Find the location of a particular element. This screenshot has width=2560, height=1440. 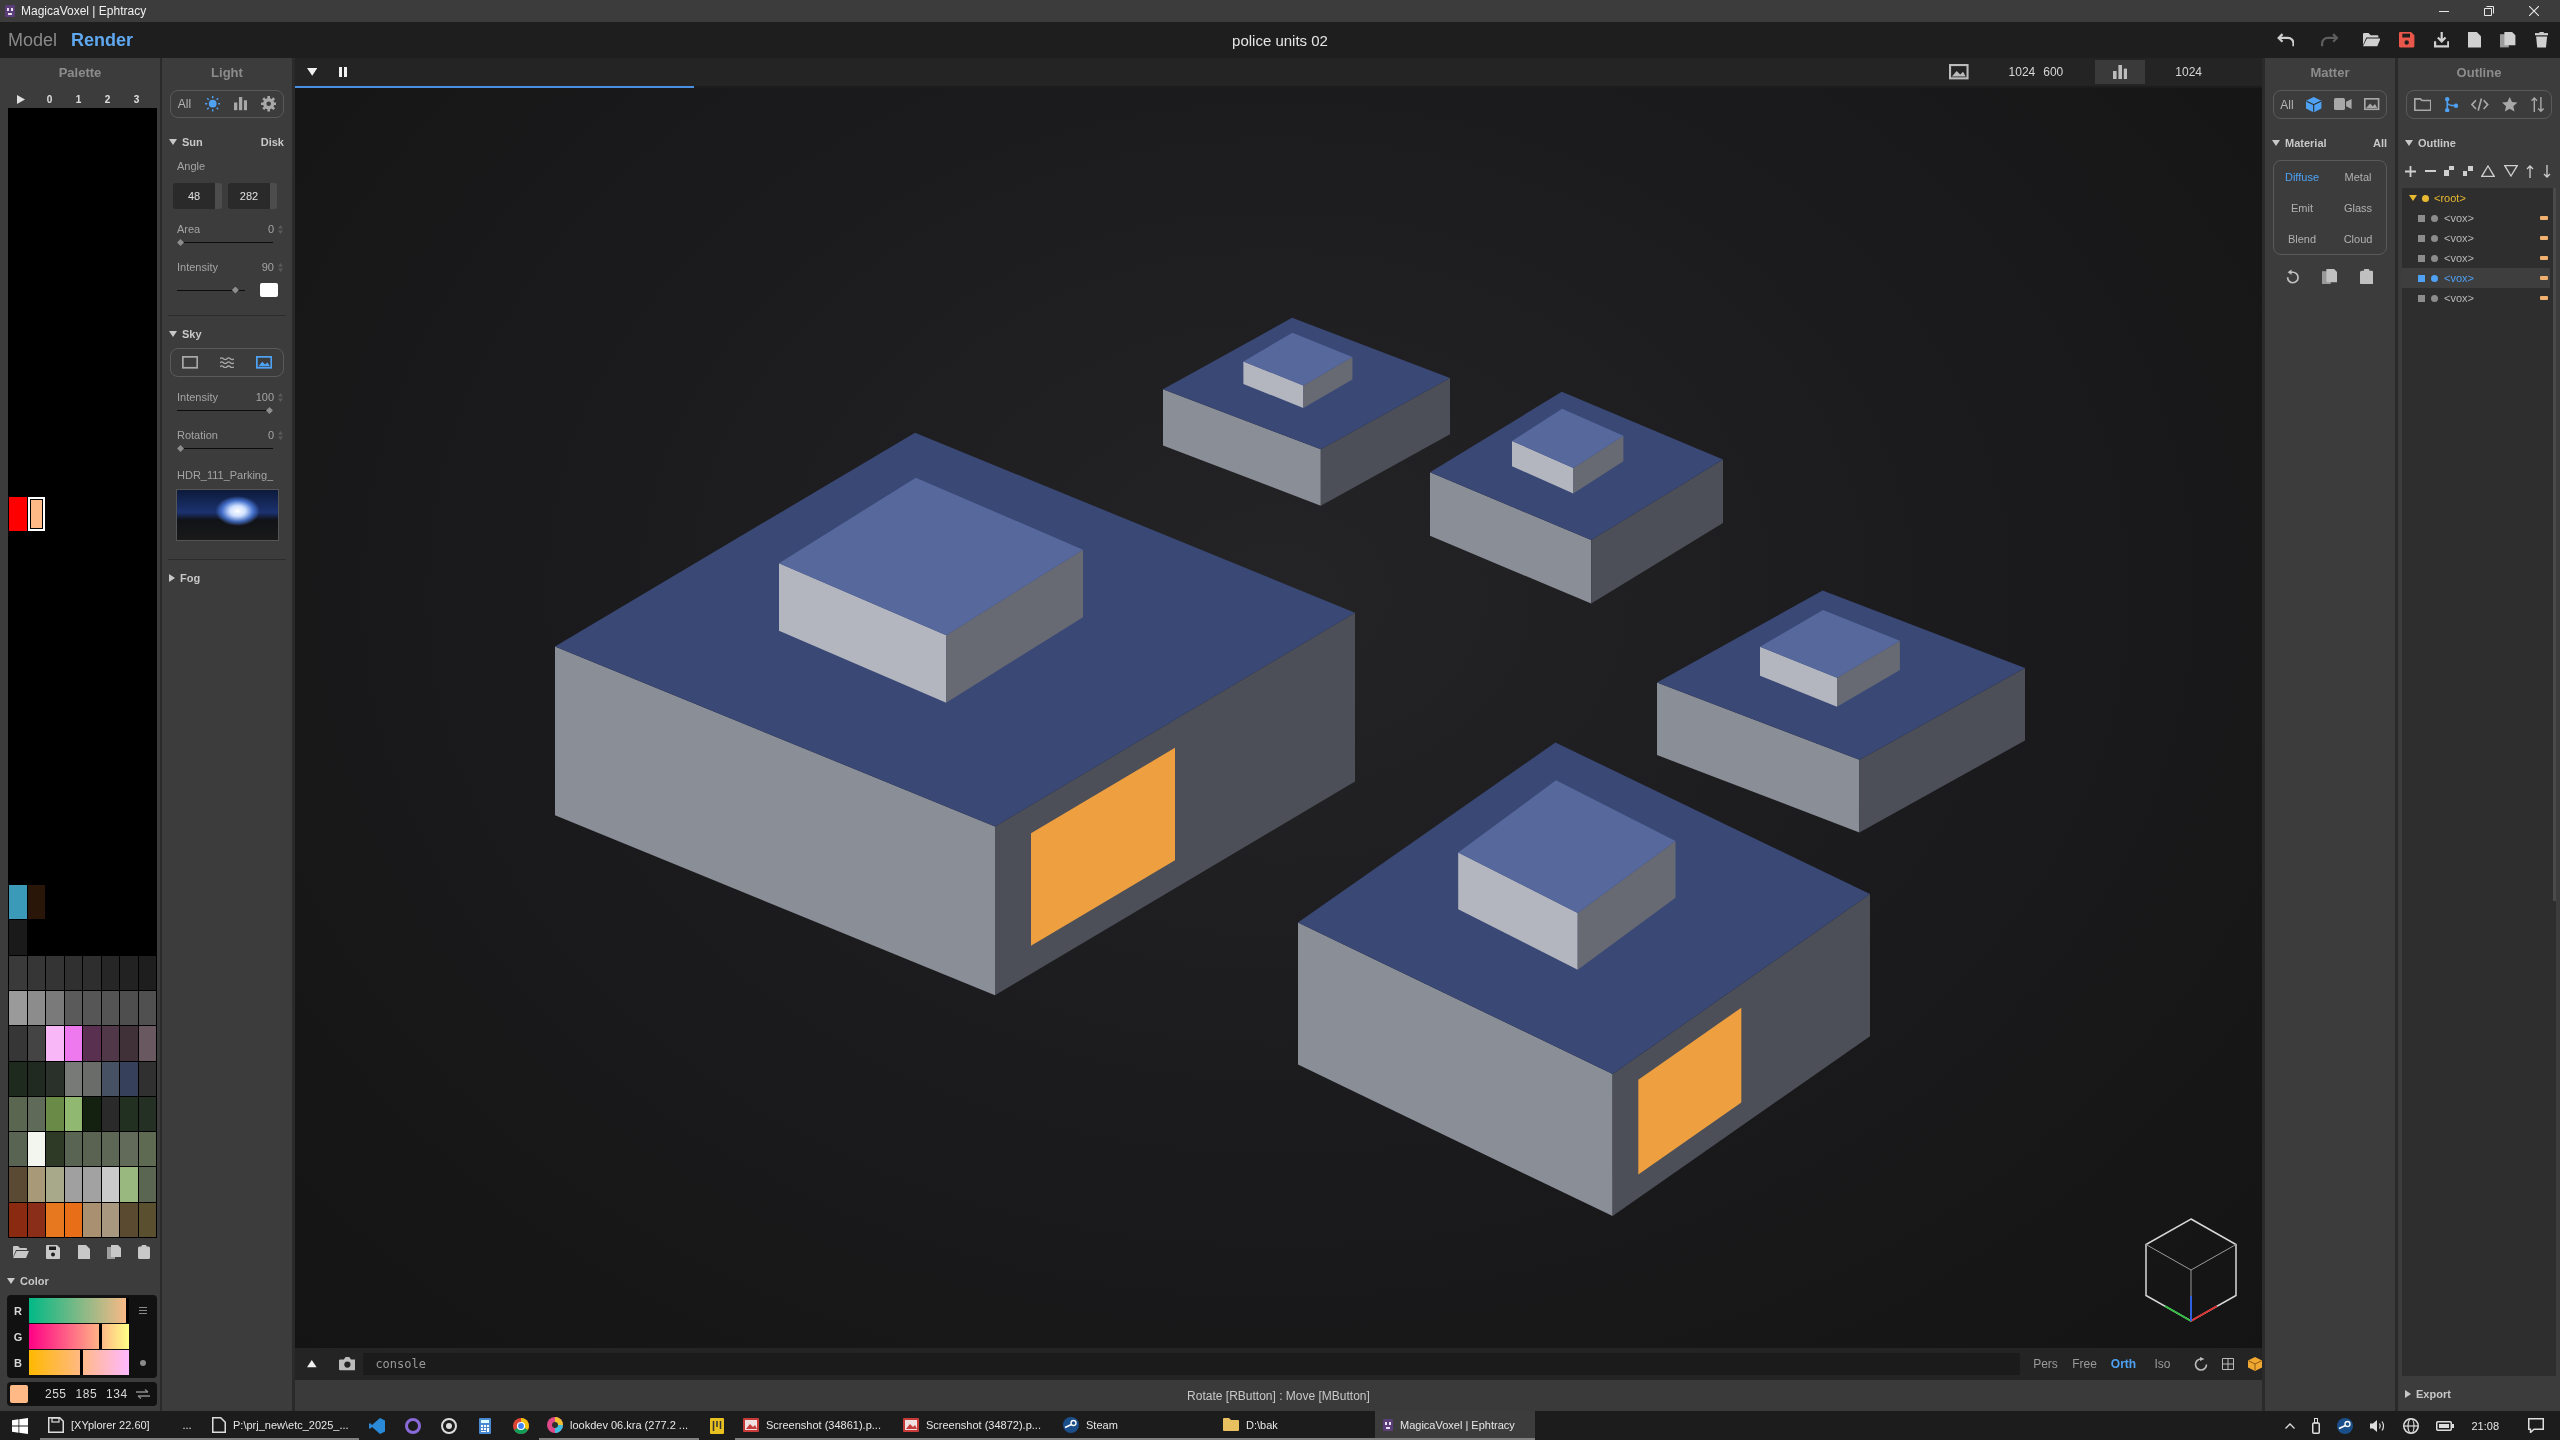

channel-slider is located at coordinates (79, 1362).